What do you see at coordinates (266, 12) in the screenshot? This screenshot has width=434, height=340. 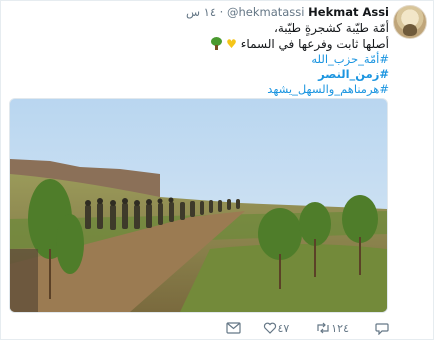 I see `author-handle: @hekmatassi` at bounding box center [266, 12].